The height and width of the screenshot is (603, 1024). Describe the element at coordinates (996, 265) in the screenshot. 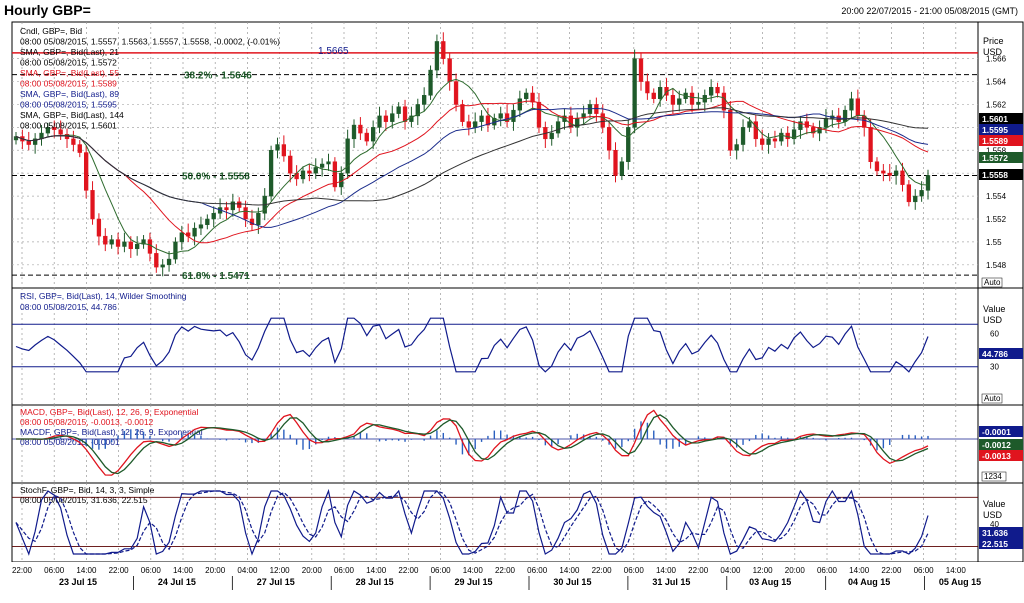

I see `price-tick-label: 1.548` at that location.